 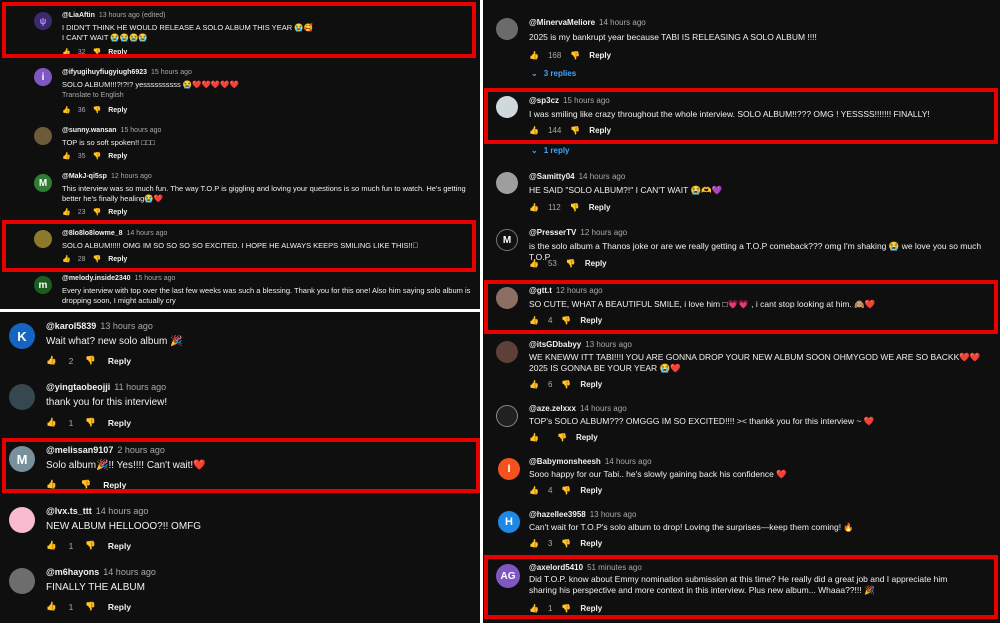 What do you see at coordinates (69, 511) in the screenshot?
I see `comment-author: @lvx.ts_ttt` at bounding box center [69, 511].